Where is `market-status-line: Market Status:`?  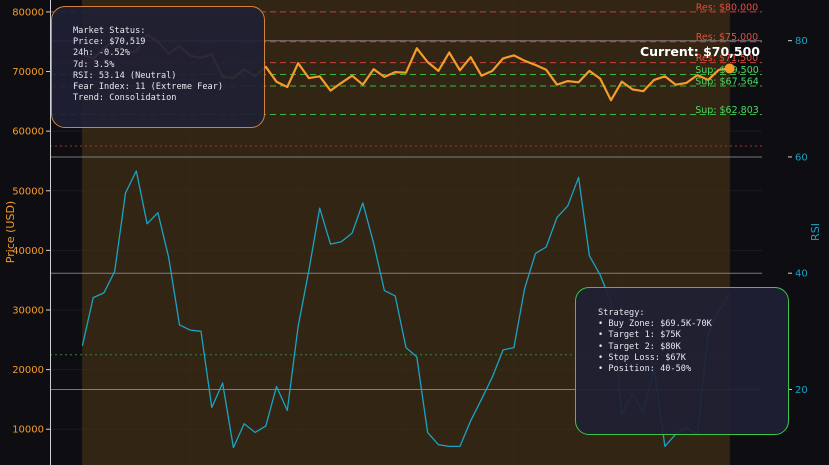
market-status-line: Market Status: is located at coordinates (109, 31).